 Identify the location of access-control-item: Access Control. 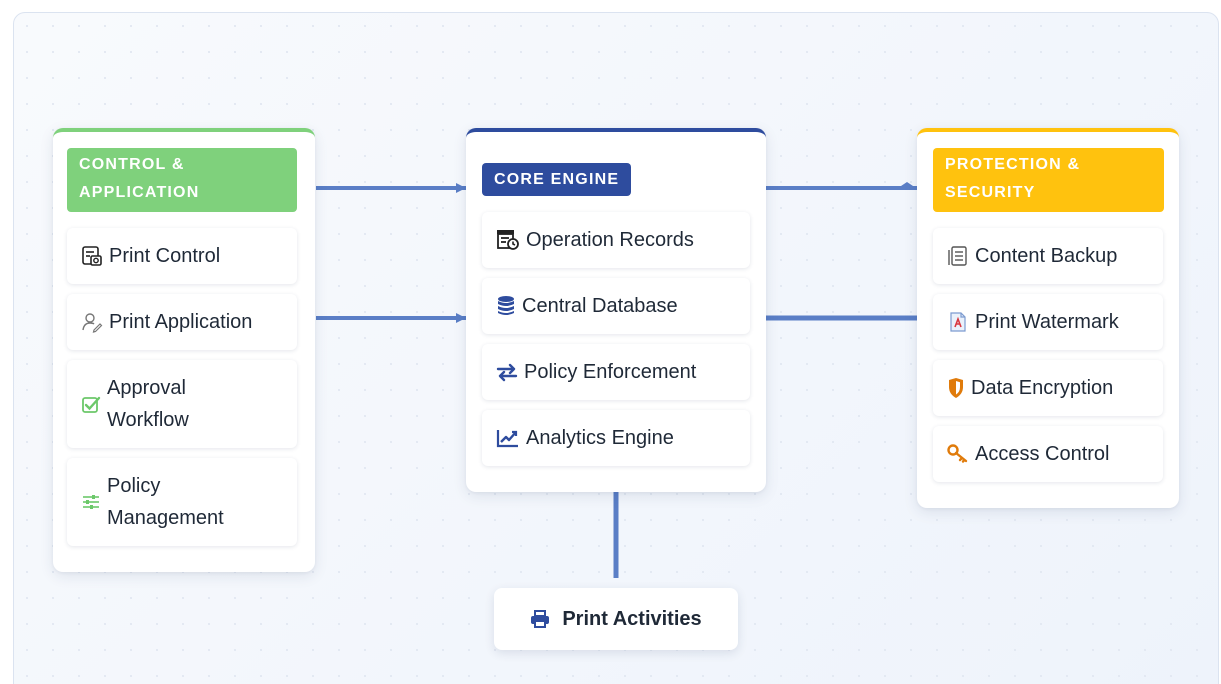
(1048, 454).